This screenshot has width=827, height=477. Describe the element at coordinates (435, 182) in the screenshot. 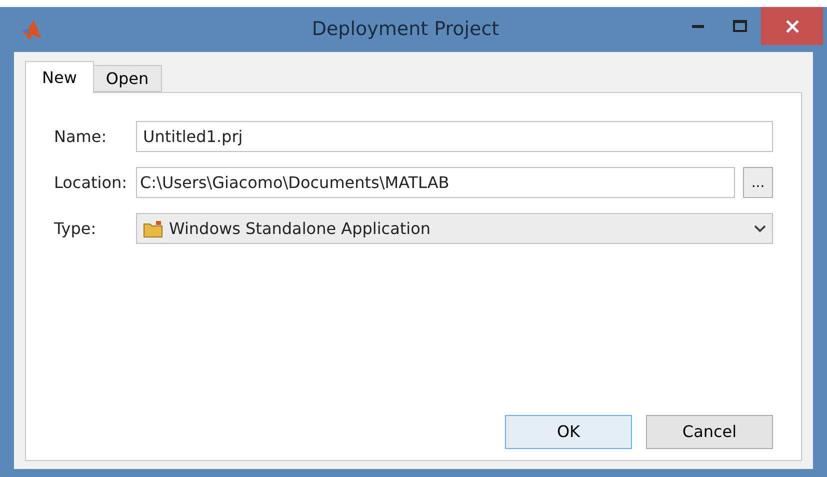

I see `location-field: C:\Users\Giacomo\Documents\MATLAB` at that location.